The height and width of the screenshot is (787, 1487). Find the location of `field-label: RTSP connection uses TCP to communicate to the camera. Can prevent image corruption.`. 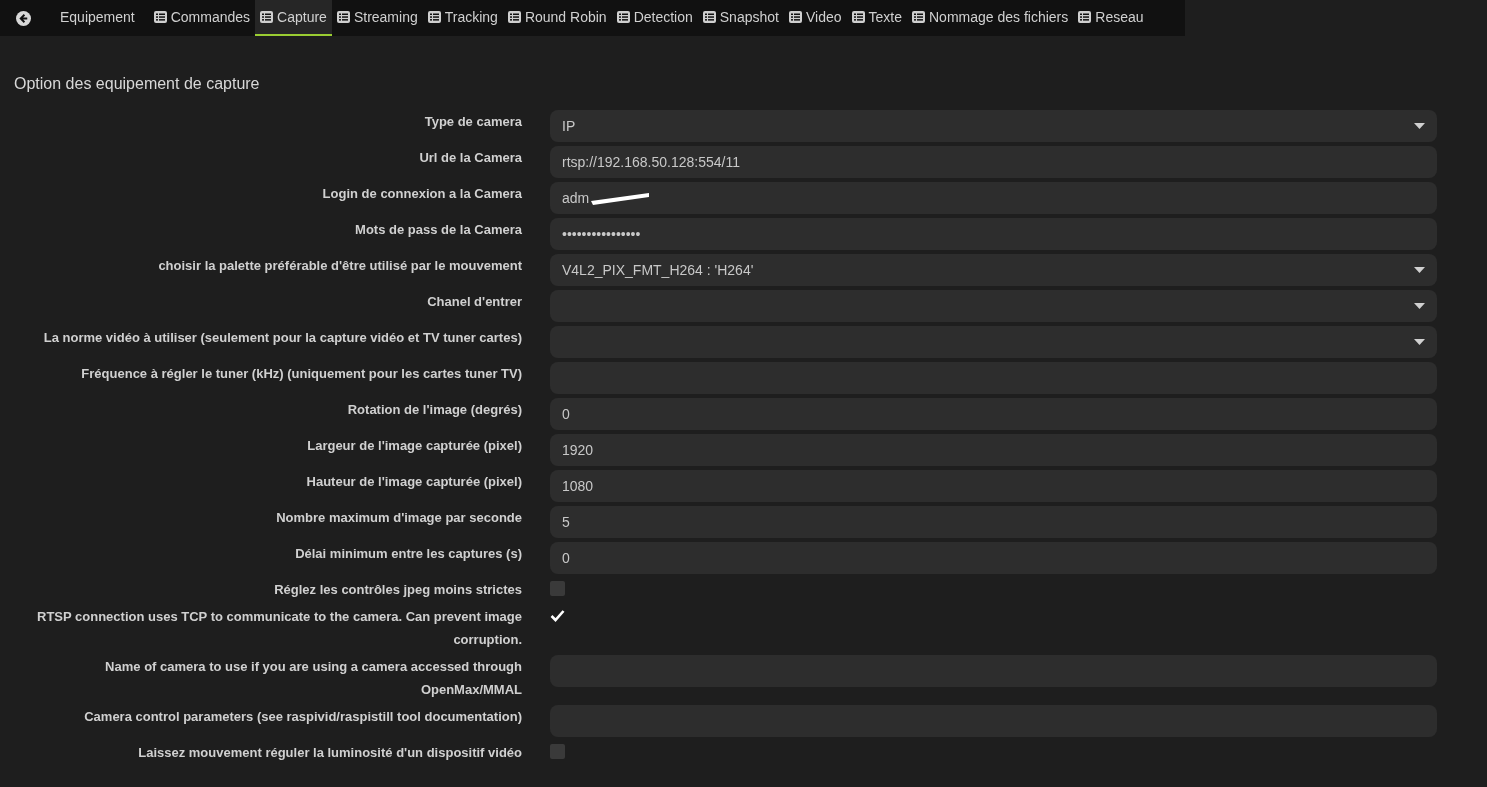

field-label: RTSP connection uses TCP to communicate to the camera. Can prevent image corruption. is located at coordinates (279, 628).